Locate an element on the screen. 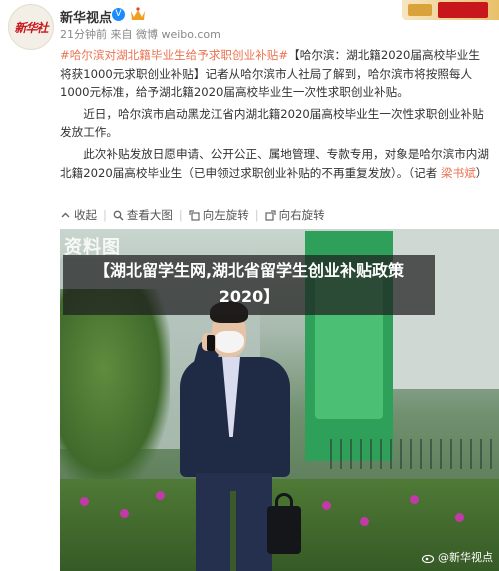  rotate-left-icon is located at coordinates (194, 215).